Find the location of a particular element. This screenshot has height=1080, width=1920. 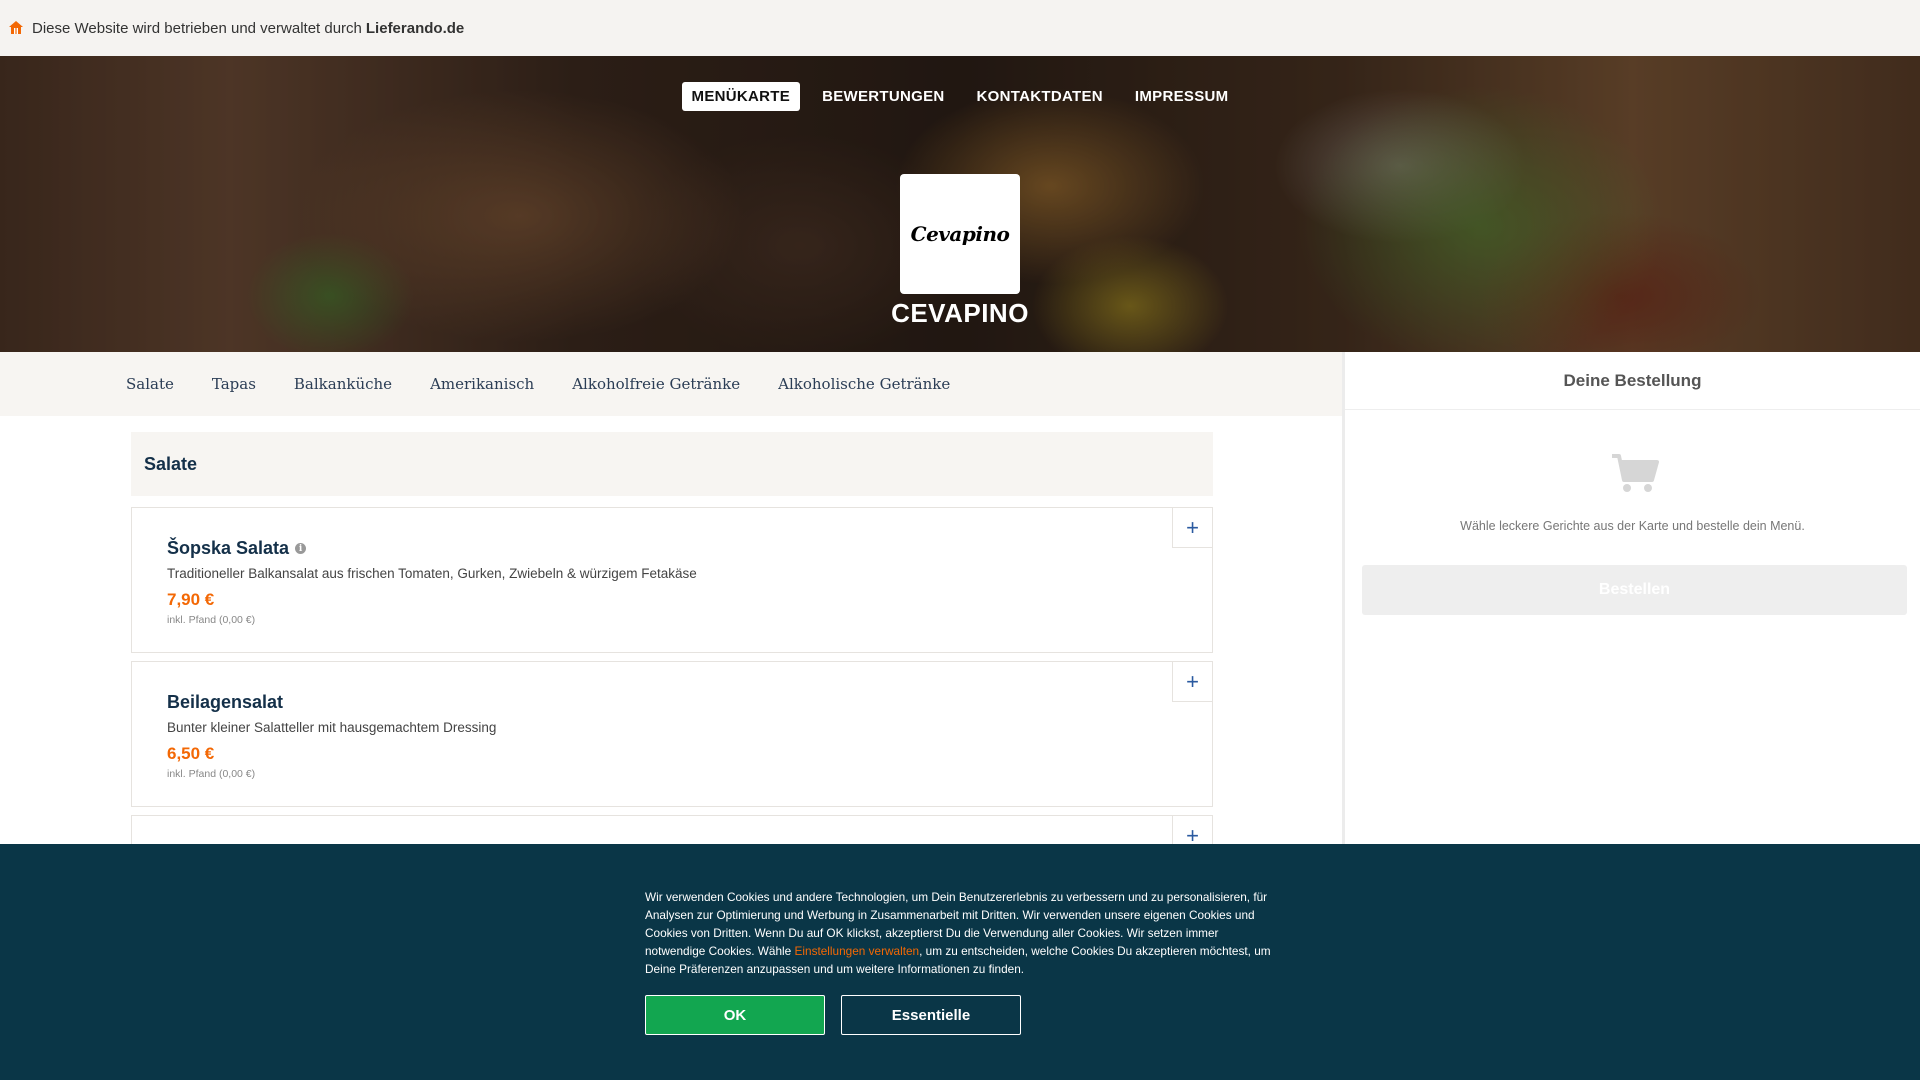

menu-item-name: Beilagensalat is located at coordinates (225, 702).